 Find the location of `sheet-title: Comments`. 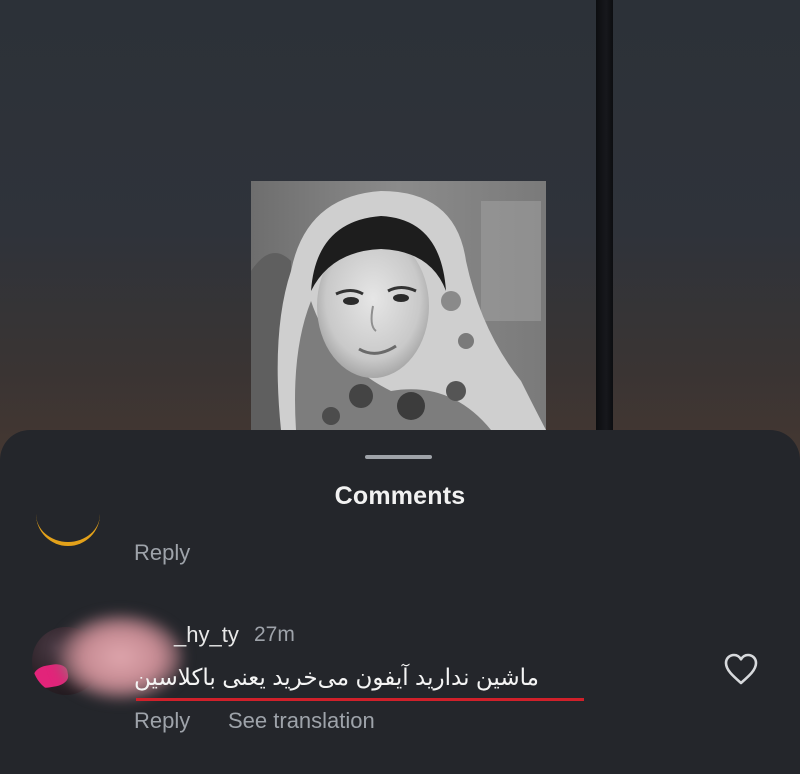

sheet-title: Comments is located at coordinates (400, 496).